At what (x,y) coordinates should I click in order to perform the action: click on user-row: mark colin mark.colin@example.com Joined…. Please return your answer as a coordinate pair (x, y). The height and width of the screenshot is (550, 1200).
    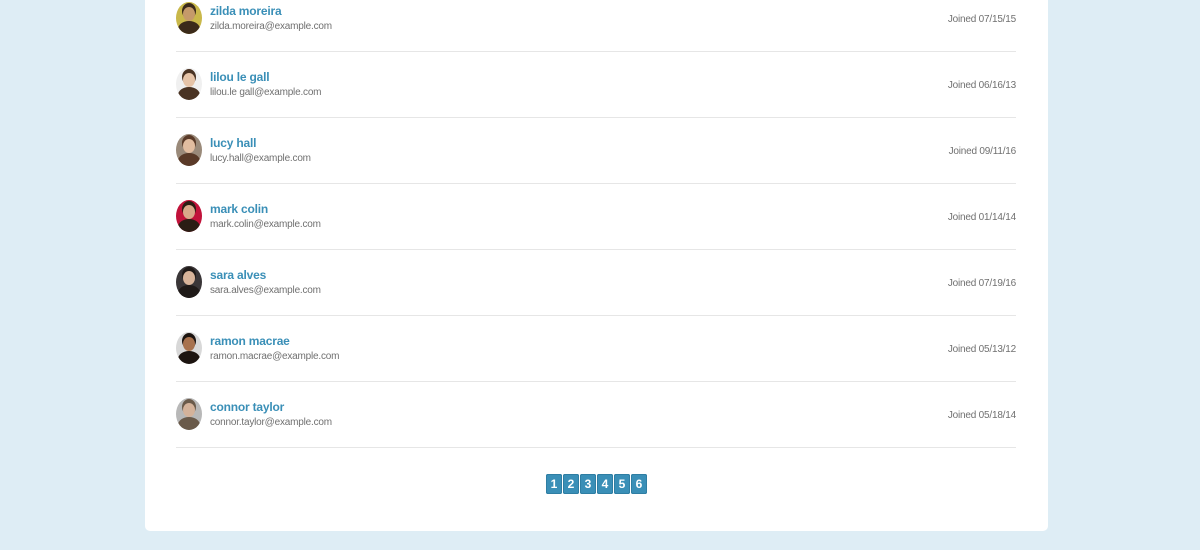
    Looking at the image, I should click on (596, 217).